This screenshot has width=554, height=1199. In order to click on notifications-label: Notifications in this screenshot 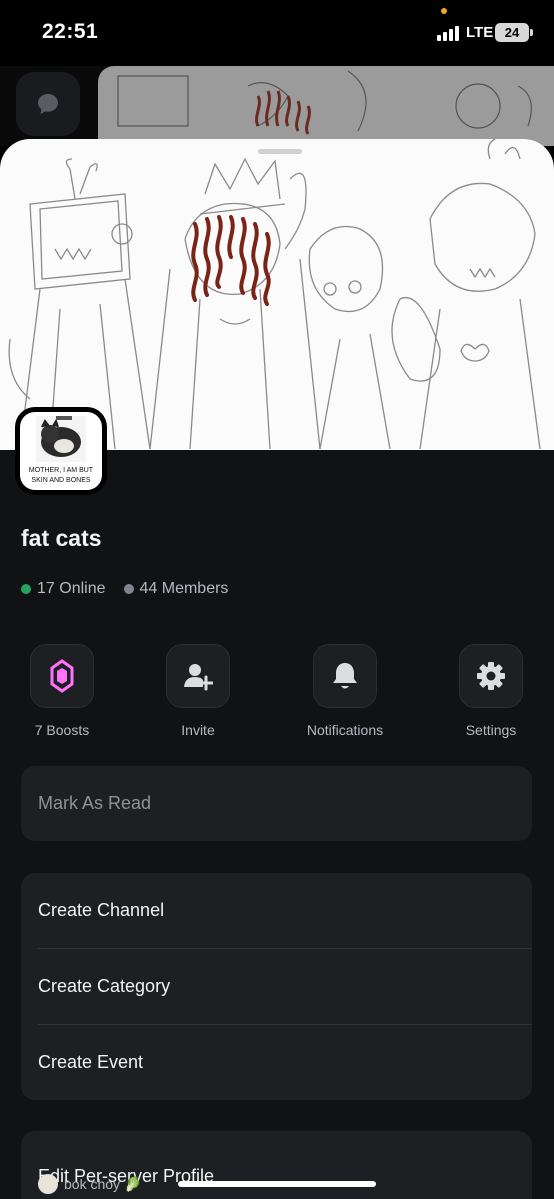, I will do `click(345, 730)`.